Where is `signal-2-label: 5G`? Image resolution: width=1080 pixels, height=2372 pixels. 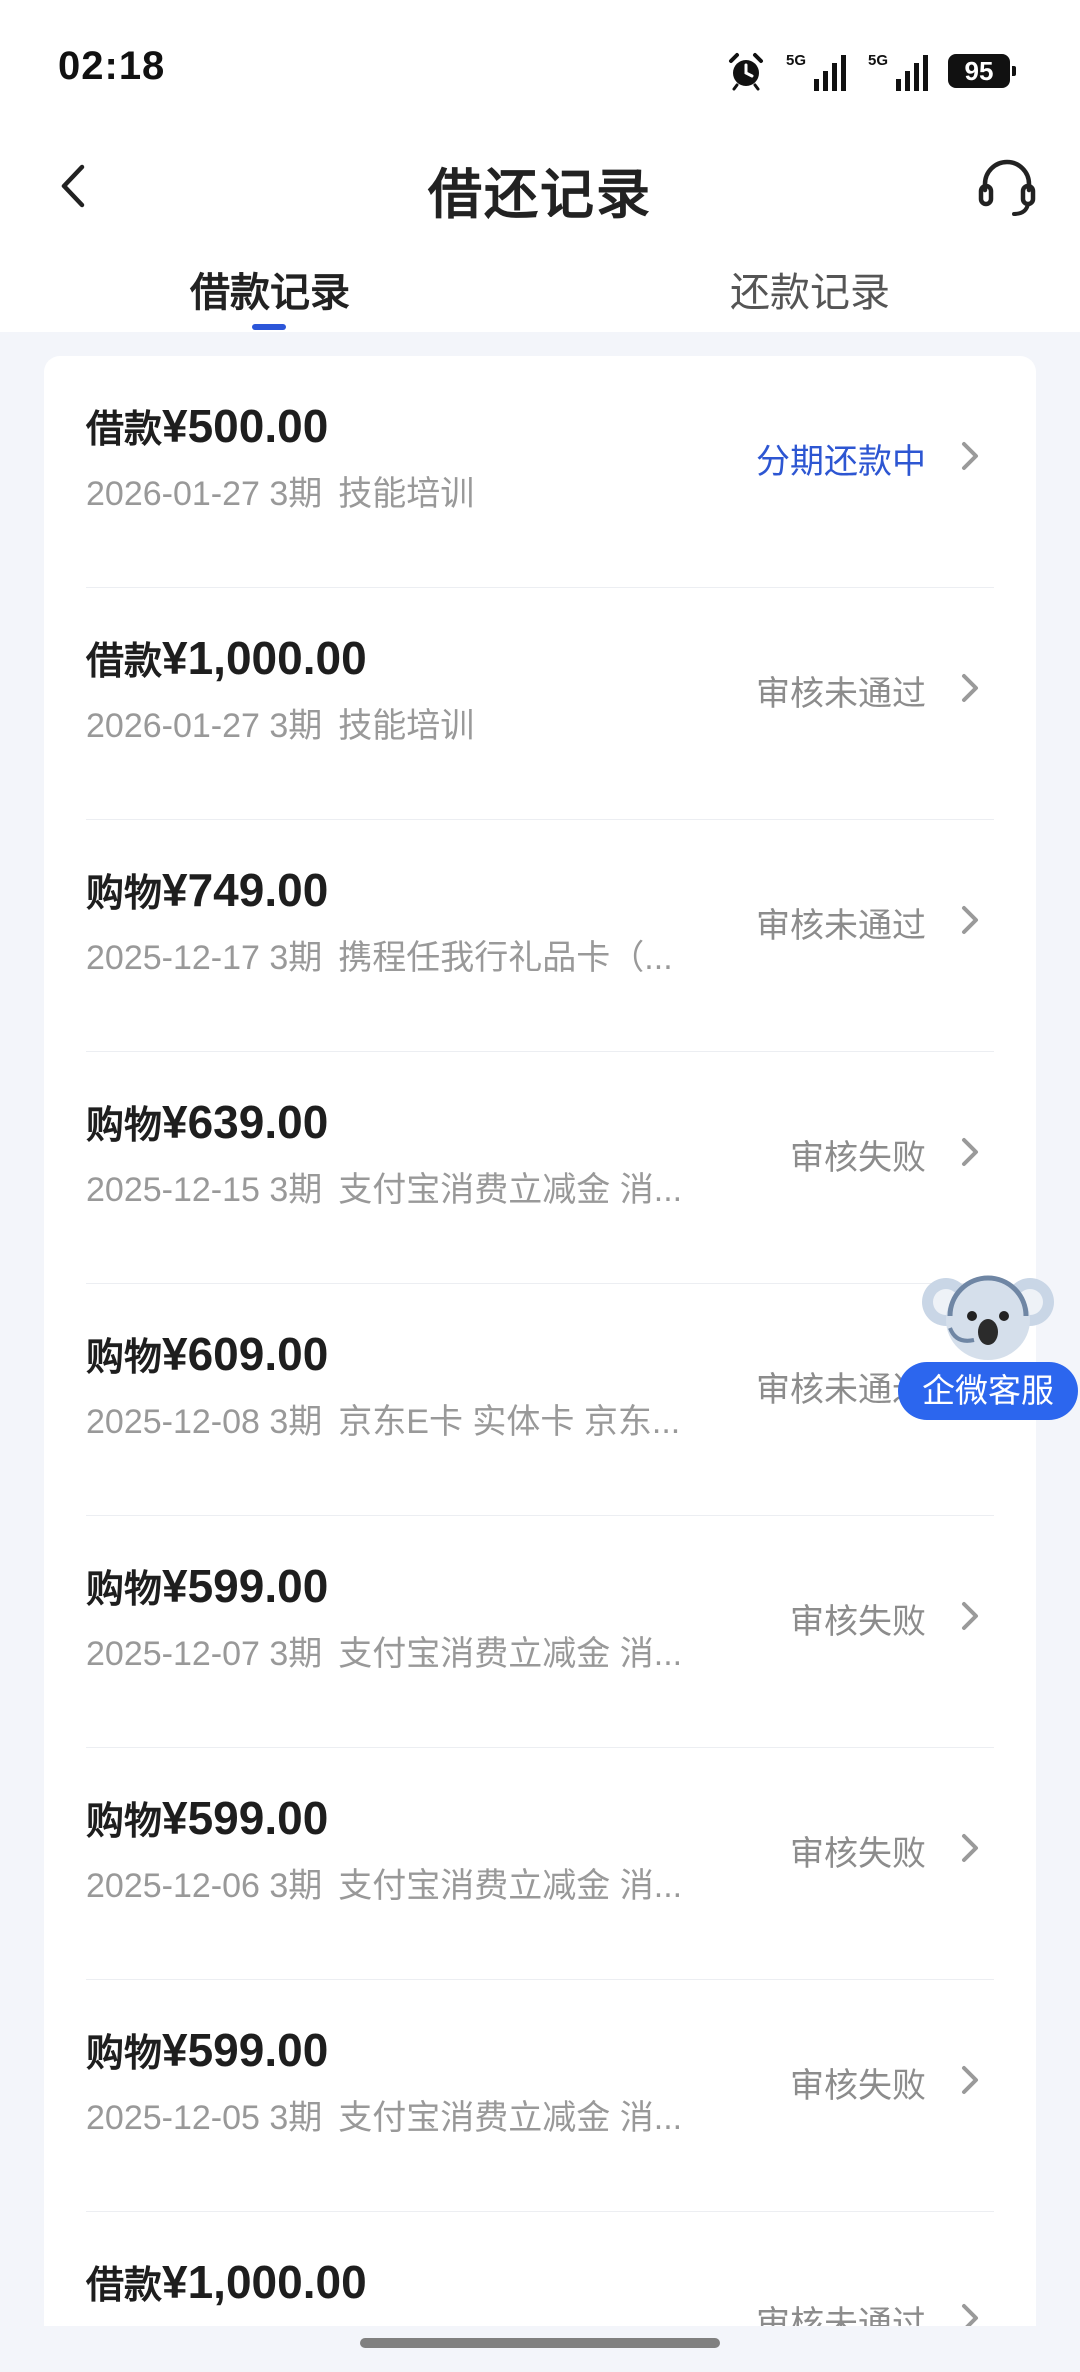 signal-2-label: 5G is located at coordinates (878, 60).